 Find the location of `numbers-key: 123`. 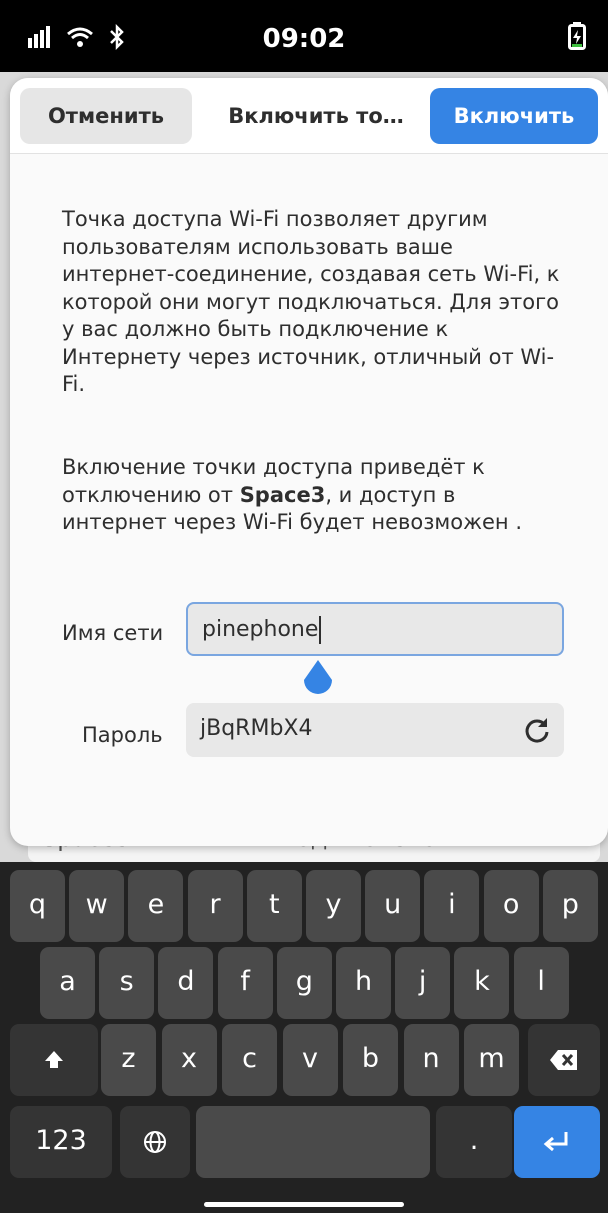

numbers-key: 123 is located at coordinates (61, 1142).